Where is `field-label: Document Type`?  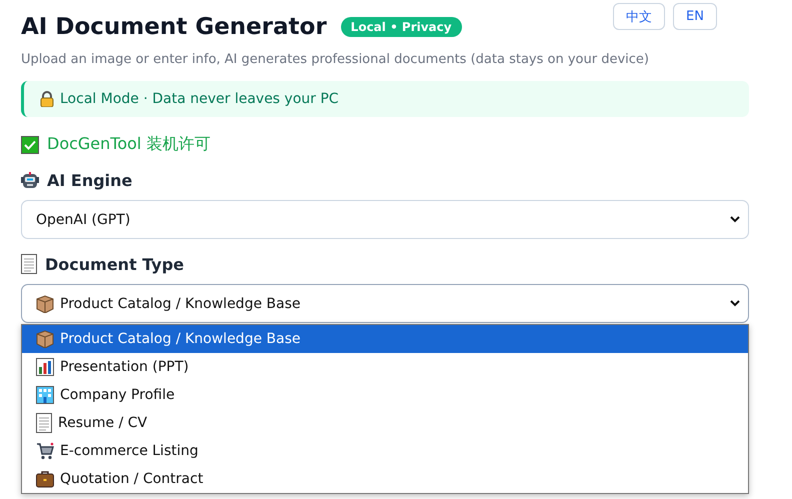
field-label: Document Type is located at coordinates (114, 264).